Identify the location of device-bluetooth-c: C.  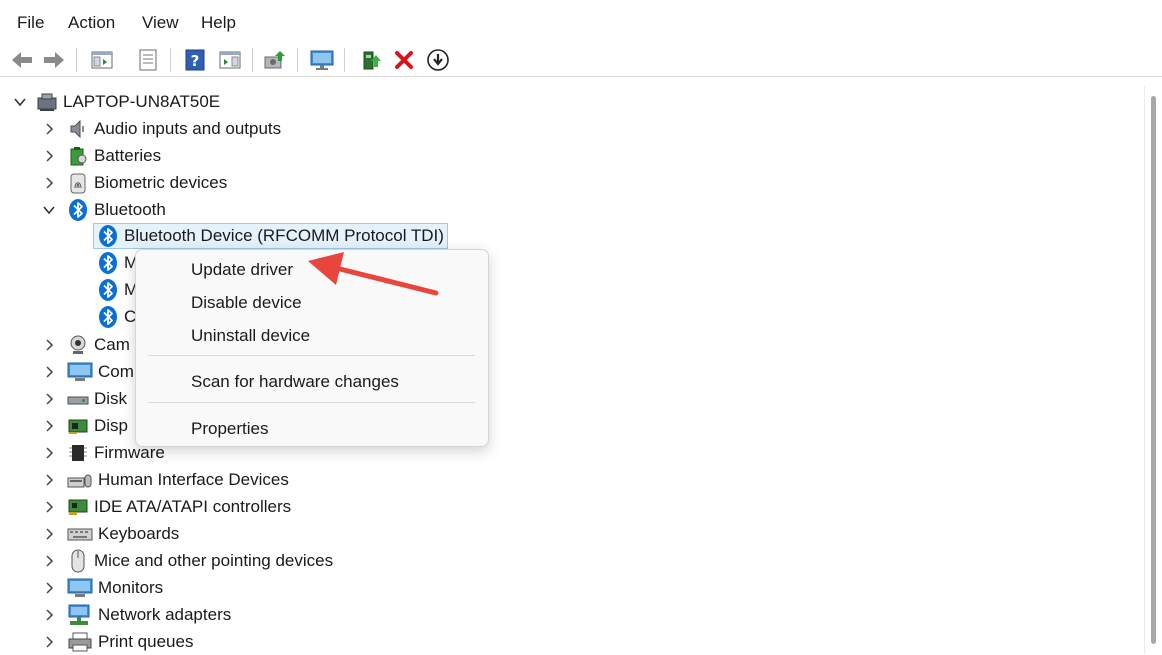
(116, 317).